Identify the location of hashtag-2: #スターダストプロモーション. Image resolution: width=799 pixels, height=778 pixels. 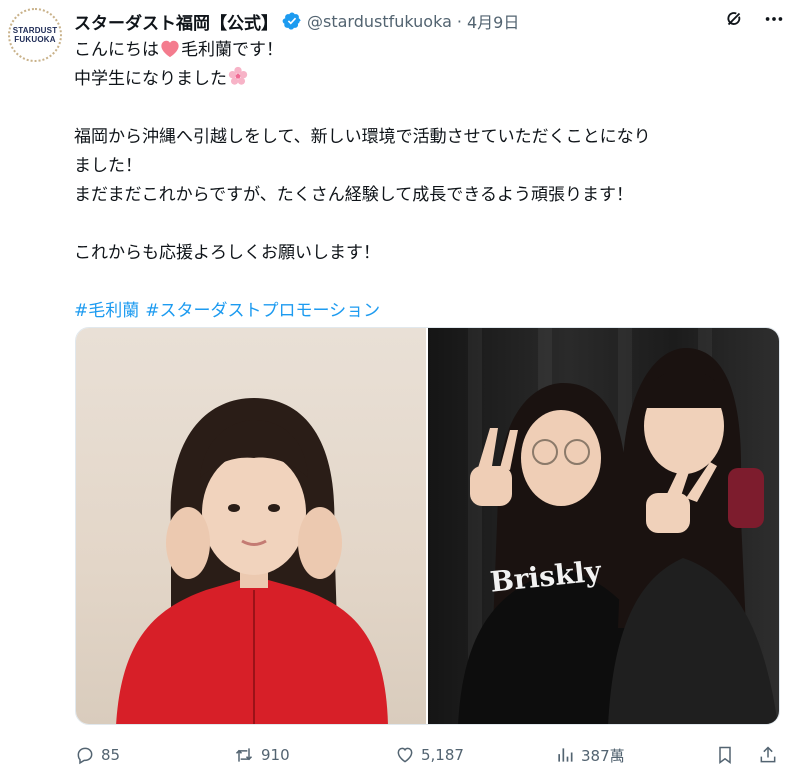
(262, 311).